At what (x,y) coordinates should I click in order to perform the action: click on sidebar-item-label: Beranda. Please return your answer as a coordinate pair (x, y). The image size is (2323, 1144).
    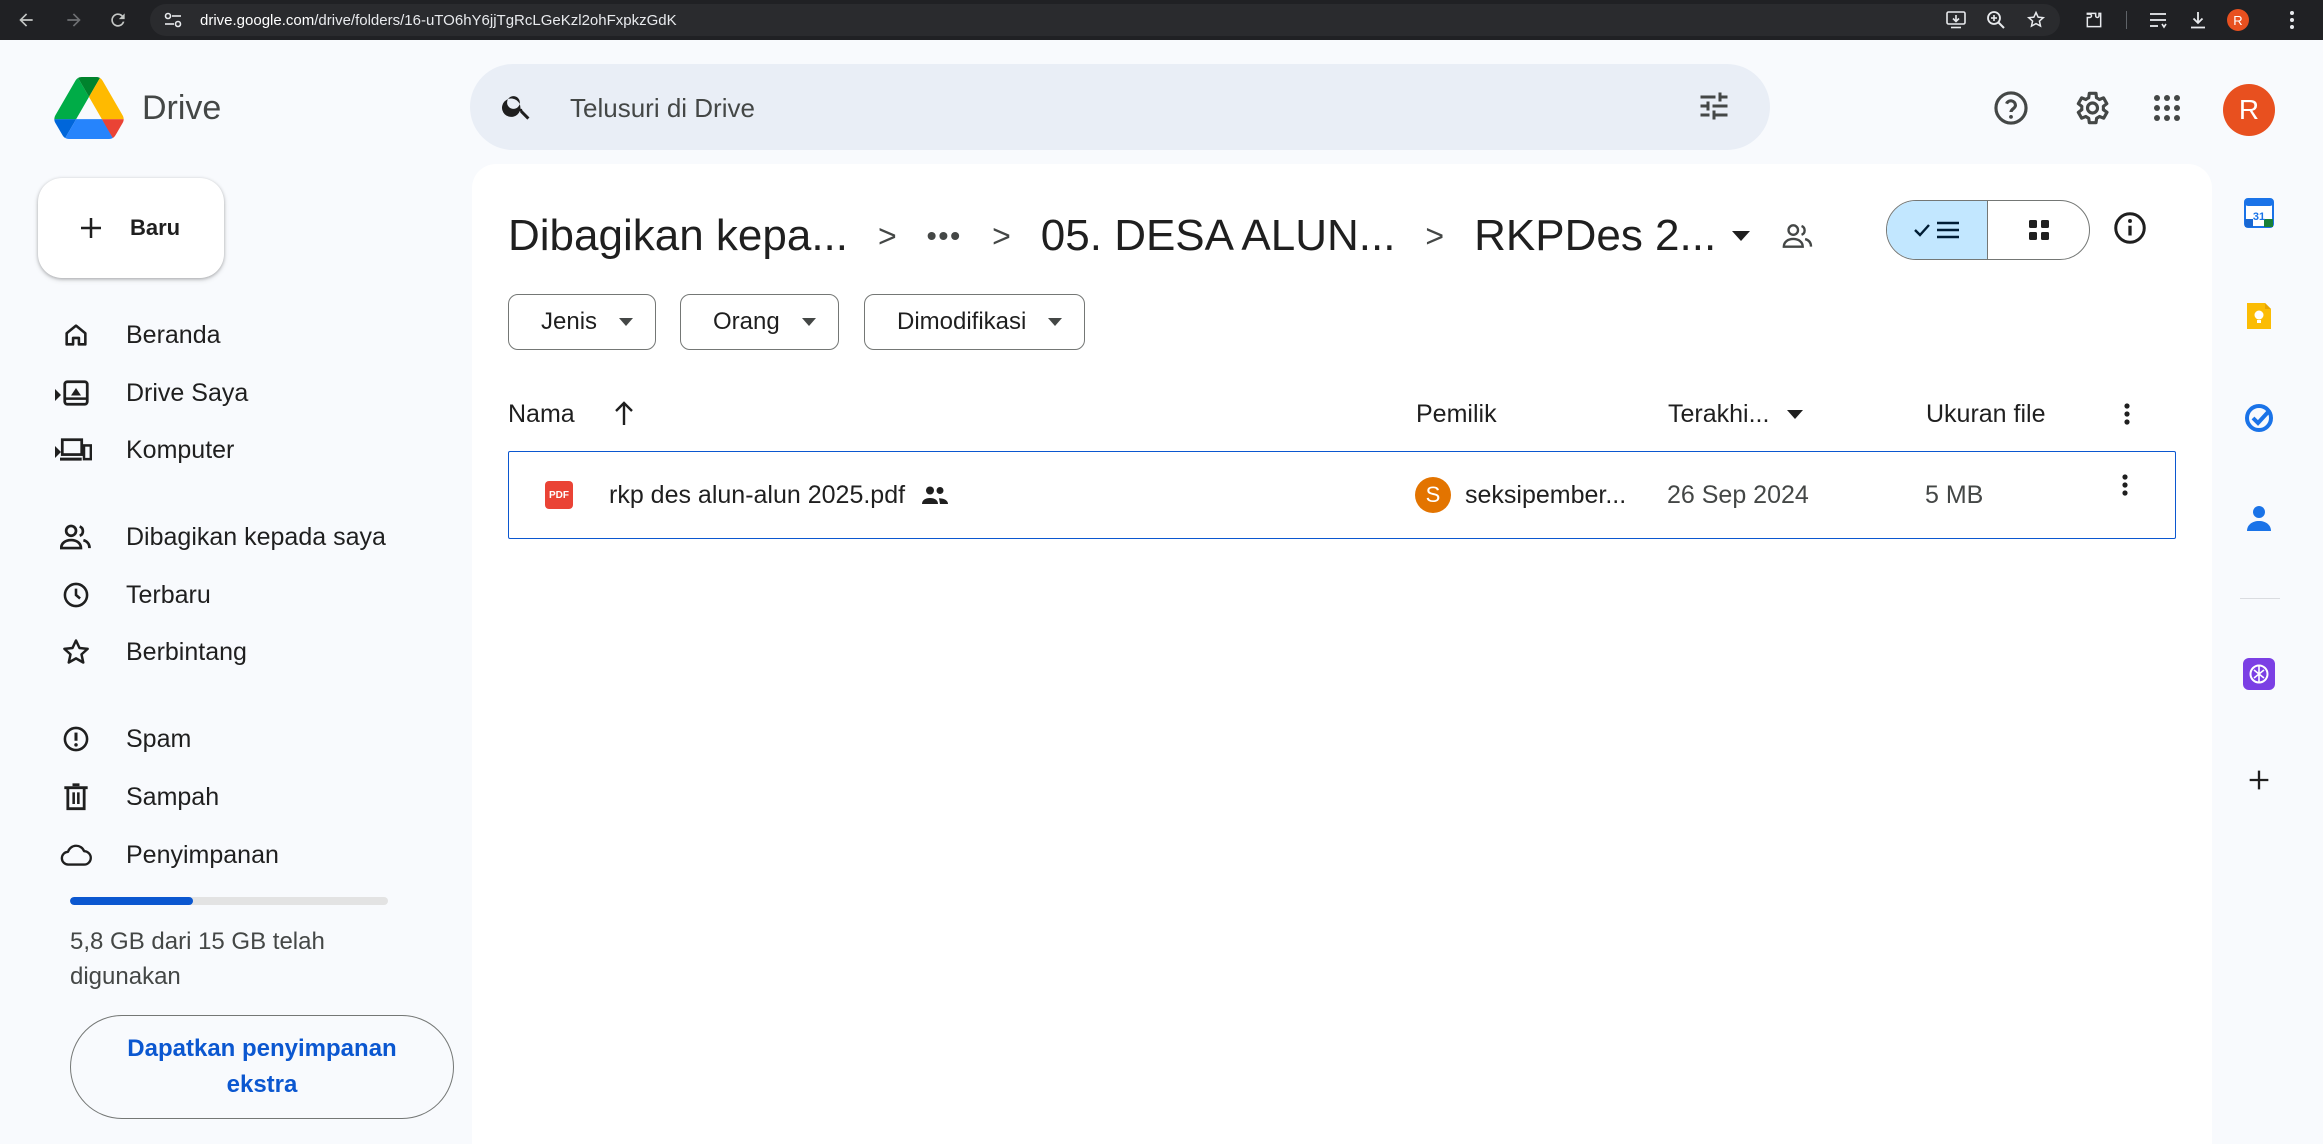
    Looking at the image, I should click on (173, 334).